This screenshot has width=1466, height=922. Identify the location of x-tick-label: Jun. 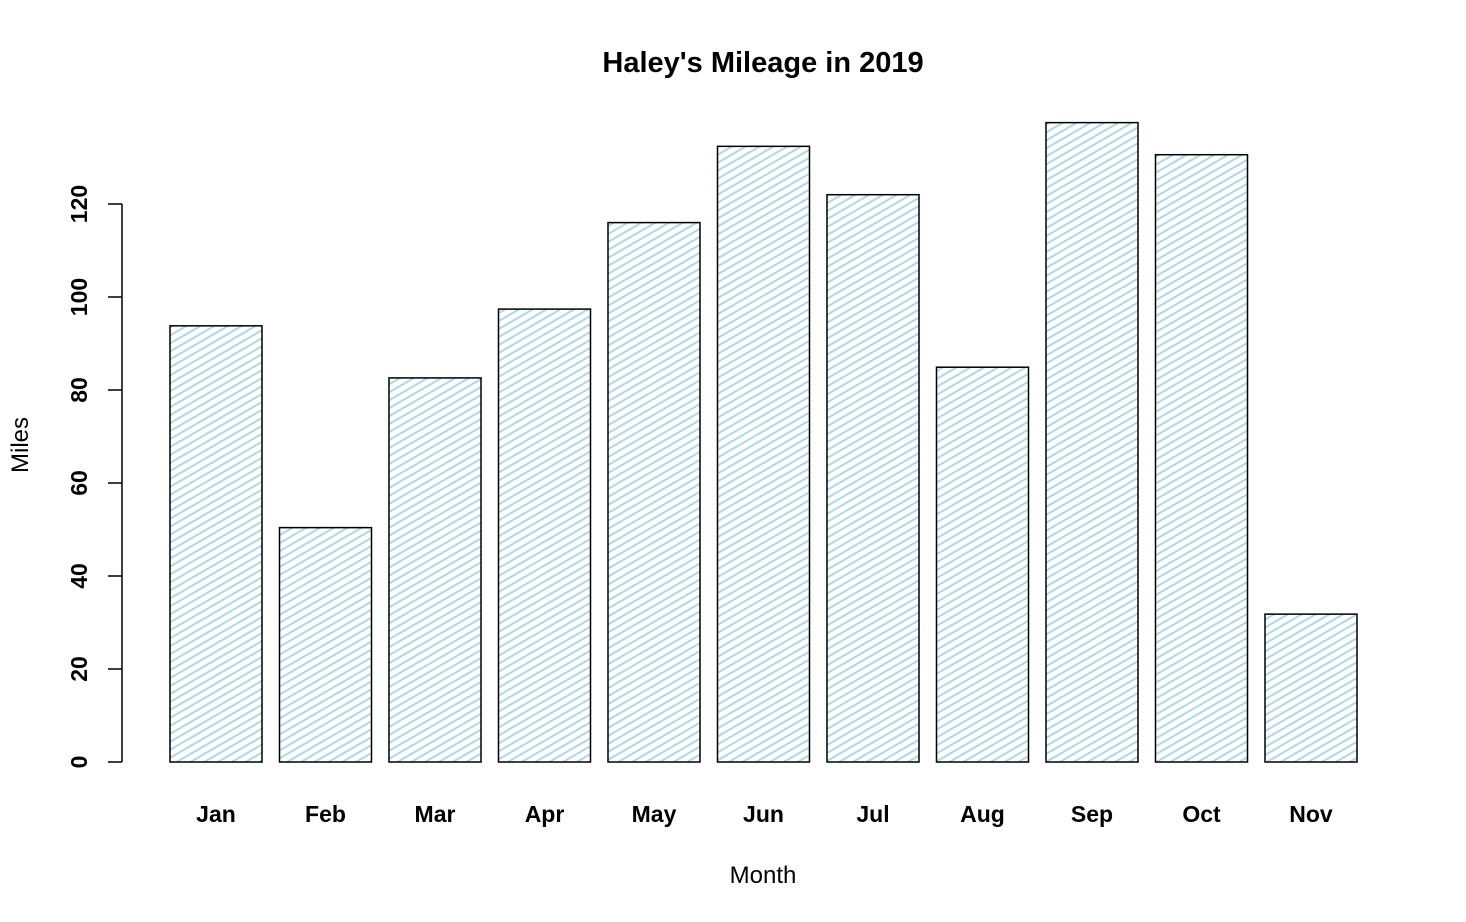
(763, 814).